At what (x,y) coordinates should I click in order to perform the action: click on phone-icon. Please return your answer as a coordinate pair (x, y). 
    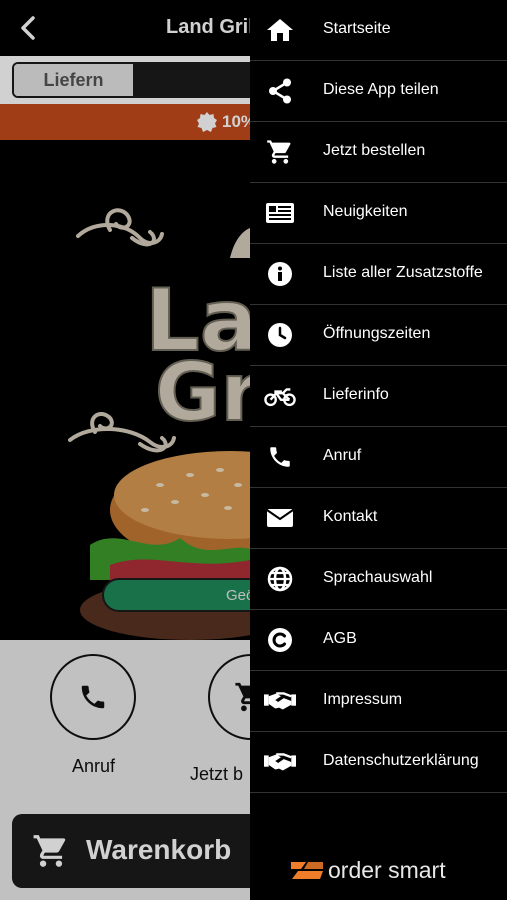
    Looking at the image, I should click on (280, 457).